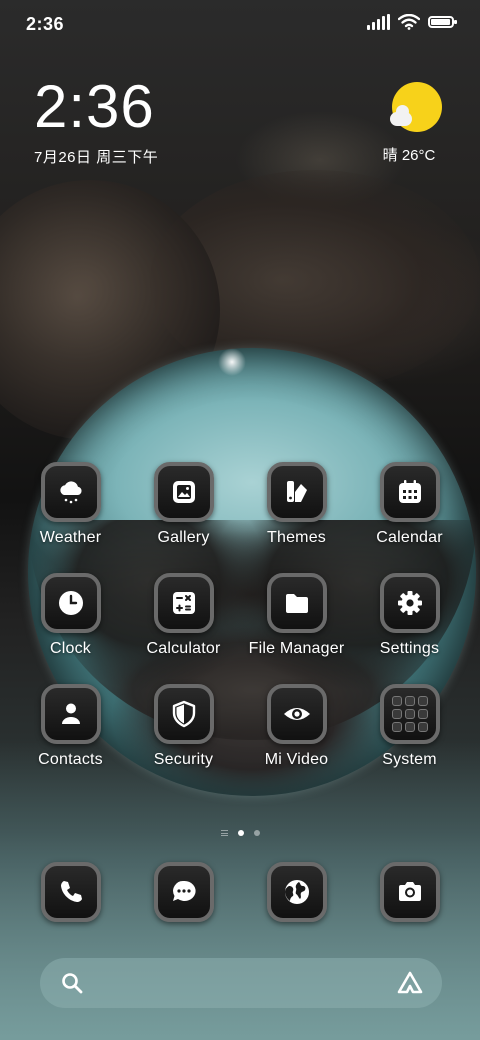 Image resolution: width=480 pixels, height=1040 pixels. Describe the element at coordinates (183, 492) in the screenshot. I see `image-icon` at that location.